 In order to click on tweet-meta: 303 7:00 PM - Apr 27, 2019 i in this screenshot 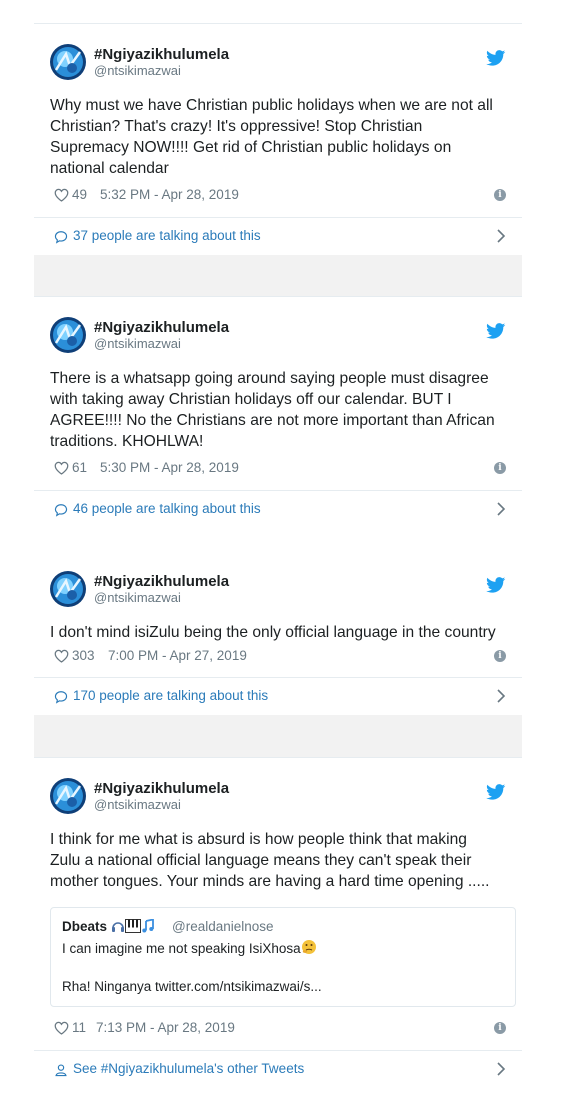, I will do `click(280, 657)`.